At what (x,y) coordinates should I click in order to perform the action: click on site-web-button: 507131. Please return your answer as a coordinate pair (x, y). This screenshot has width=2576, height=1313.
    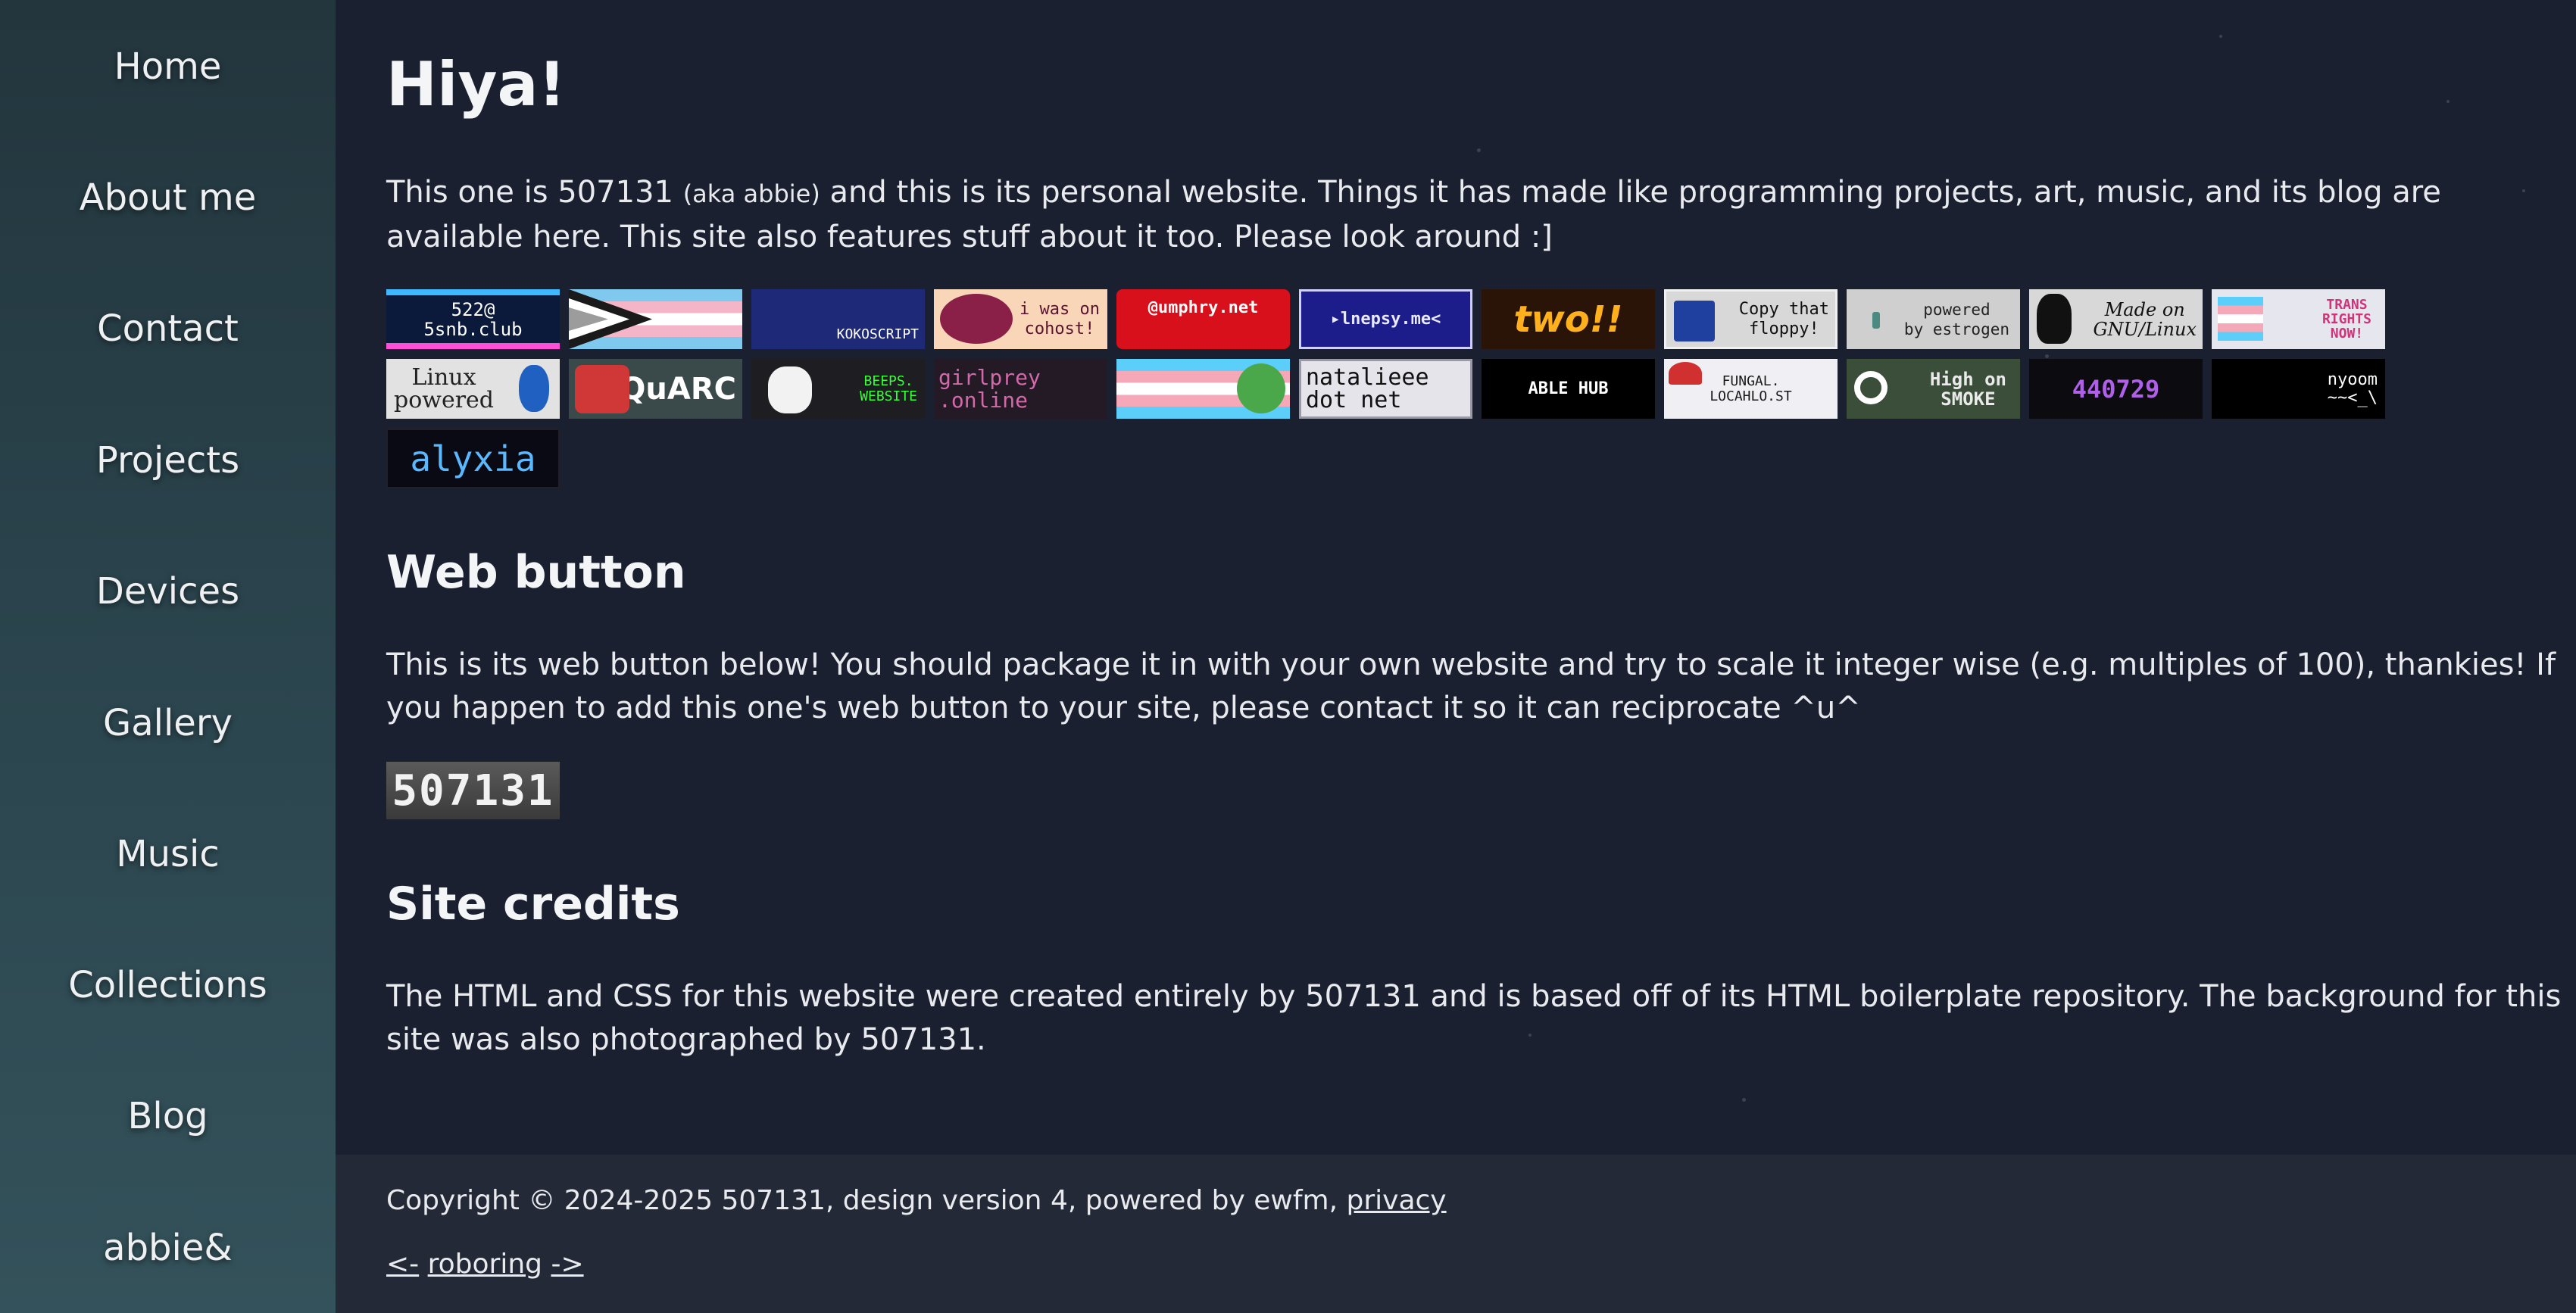
    Looking at the image, I should click on (473, 790).